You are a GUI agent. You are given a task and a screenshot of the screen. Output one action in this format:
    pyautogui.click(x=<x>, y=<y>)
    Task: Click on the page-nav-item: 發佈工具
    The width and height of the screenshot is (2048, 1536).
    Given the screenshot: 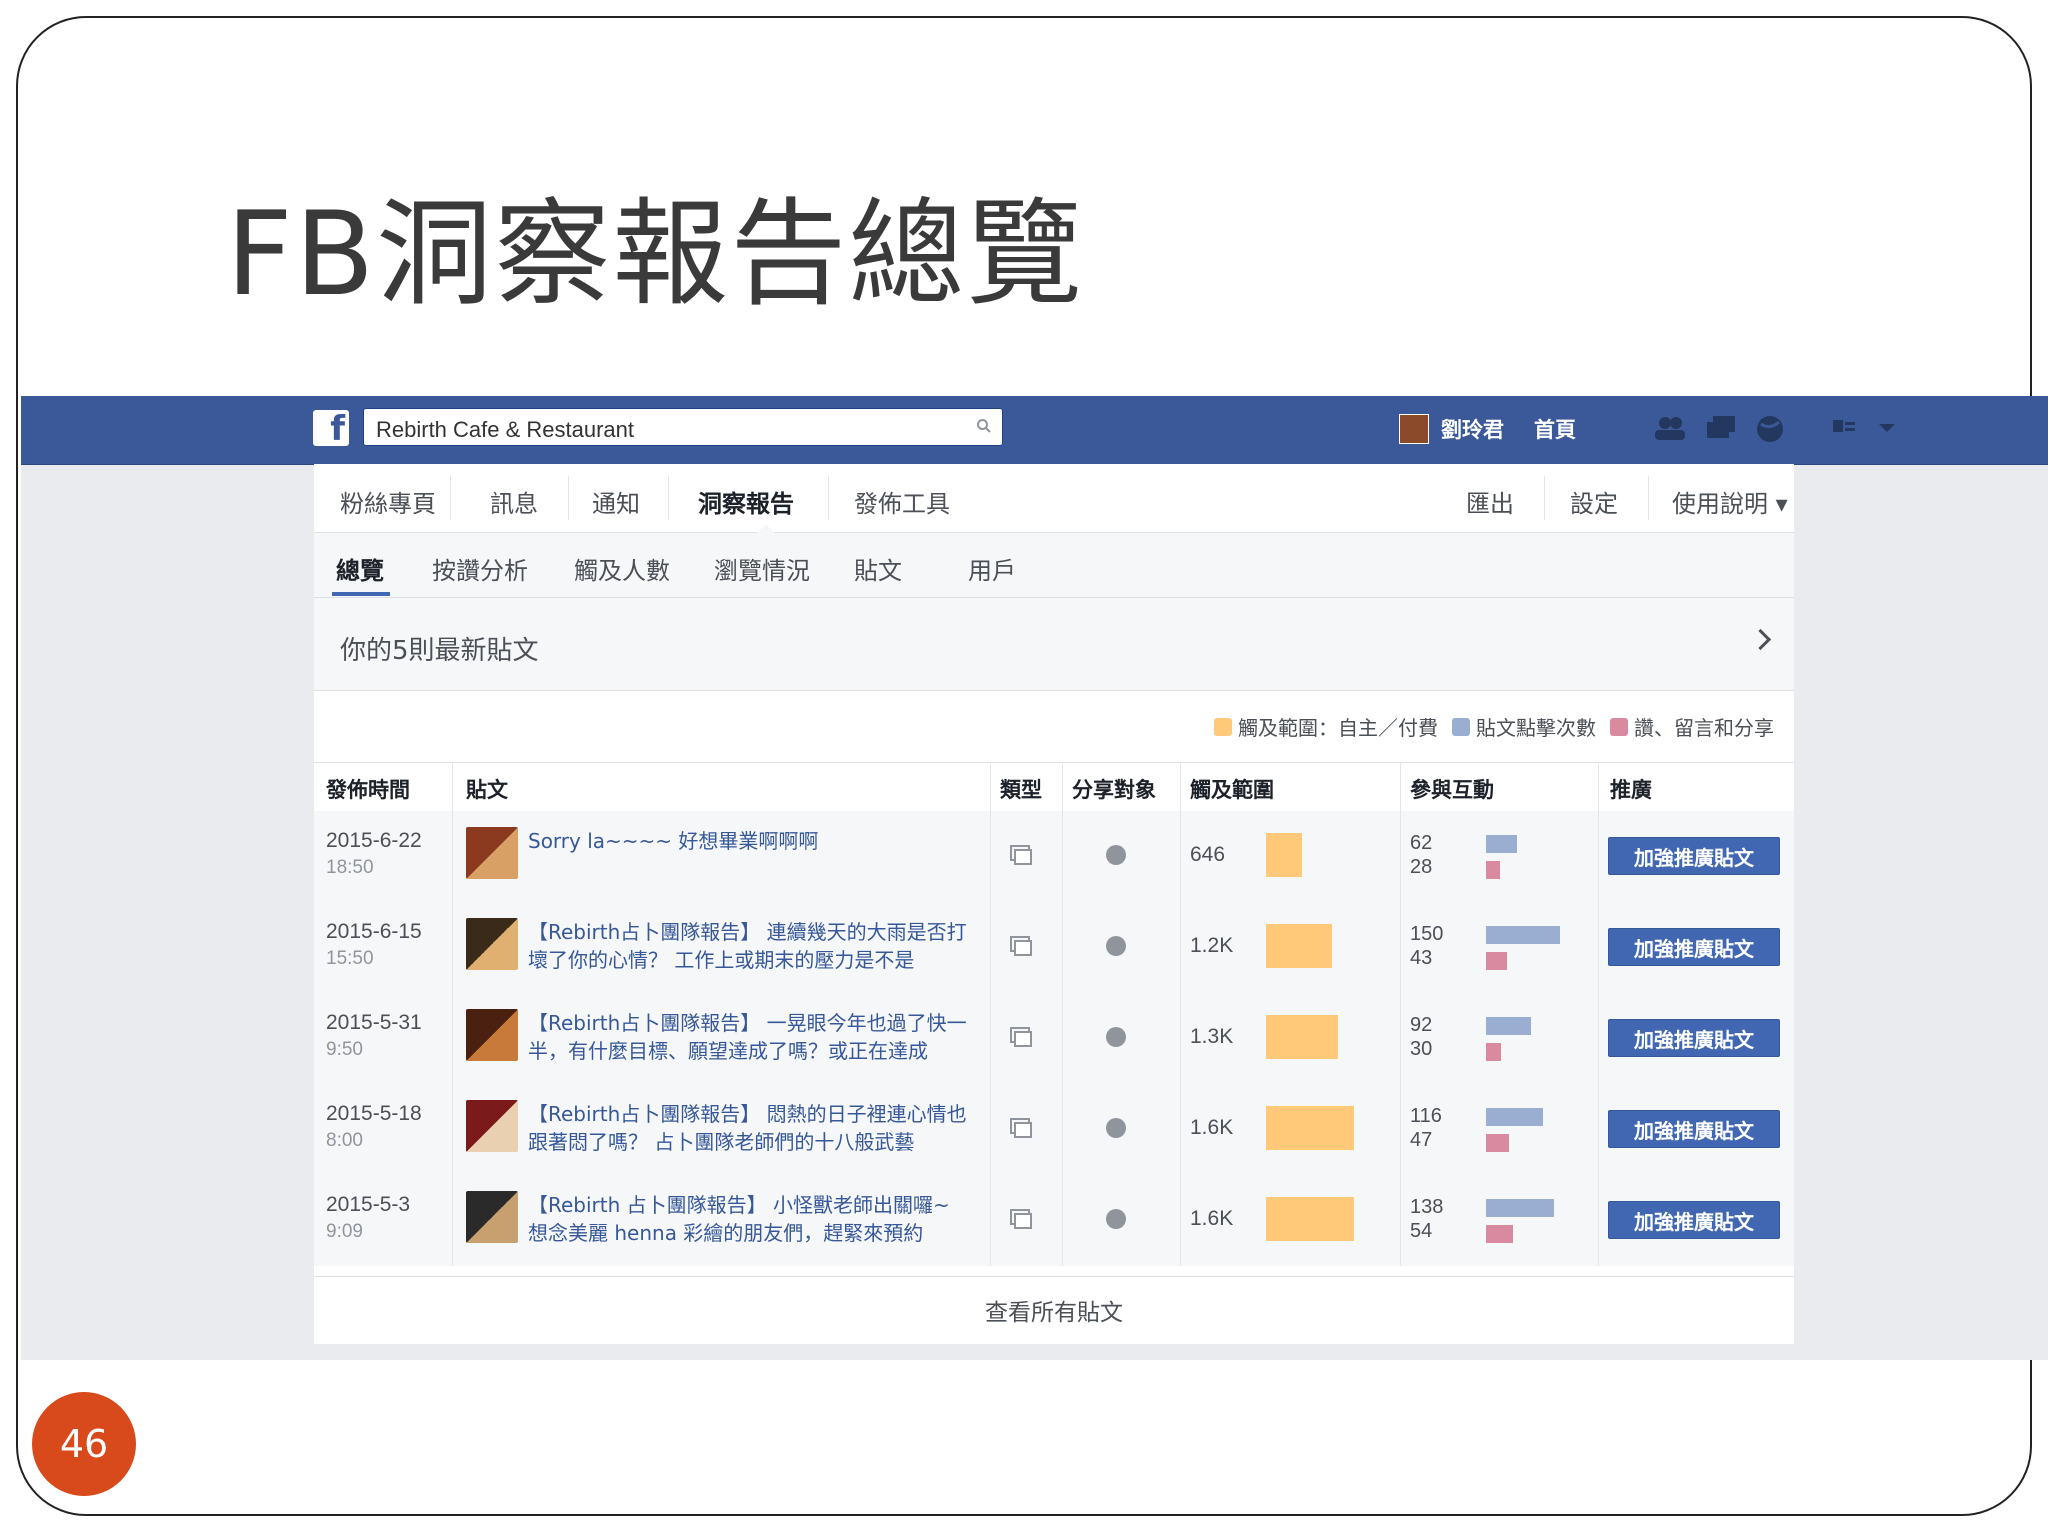 What is the action you would take?
    pyautogui.click(x=902, y=501)
    